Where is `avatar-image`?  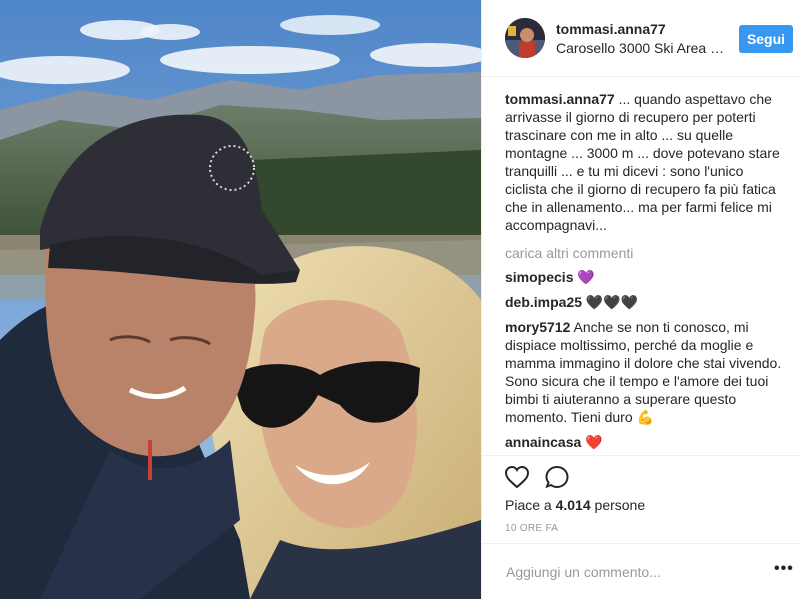 avatar-image is located at coordinates (525, 38).